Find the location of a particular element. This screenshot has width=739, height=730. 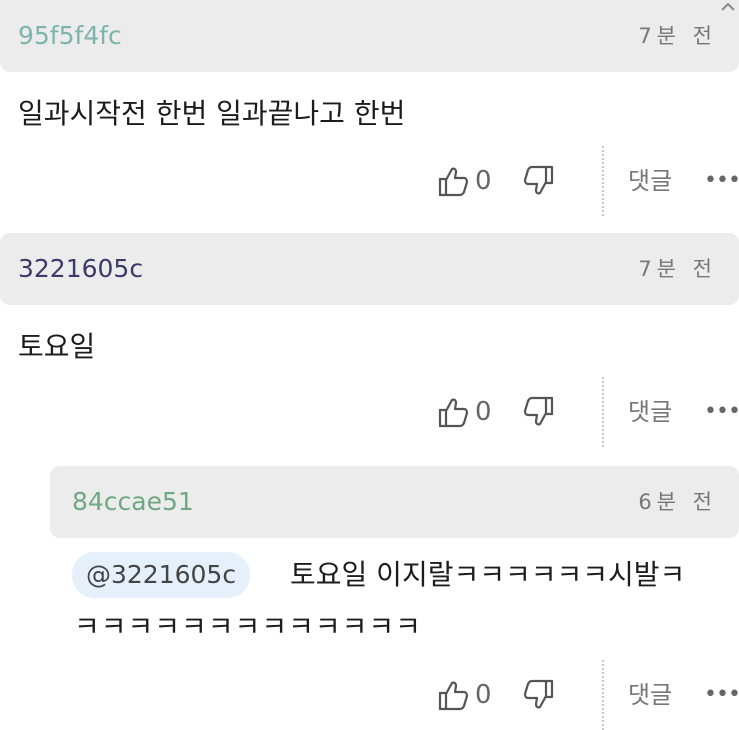

comment-timestamp: 6분 전 is located at coordinates (677, 502).